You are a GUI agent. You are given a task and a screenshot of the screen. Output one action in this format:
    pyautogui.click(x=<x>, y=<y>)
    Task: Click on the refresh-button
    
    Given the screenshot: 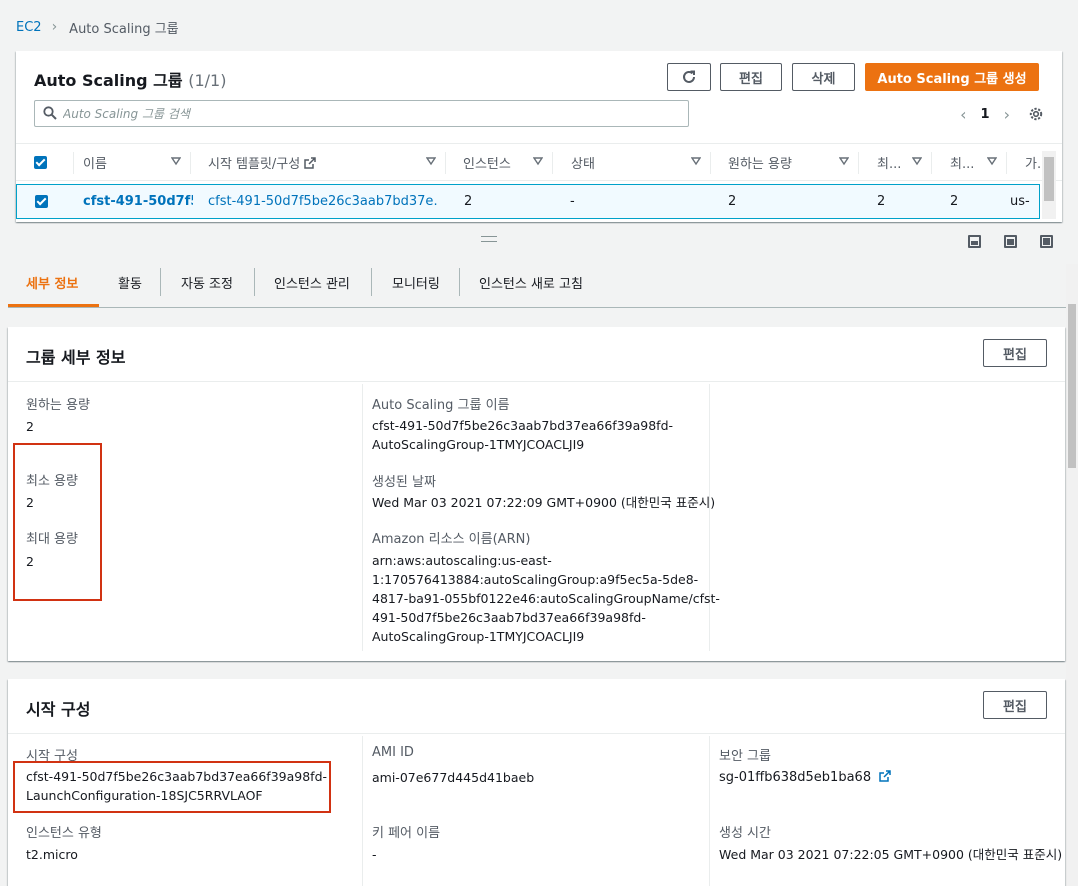 What is the action you would take?
    pyautogui.click(x=689, y=77)
    